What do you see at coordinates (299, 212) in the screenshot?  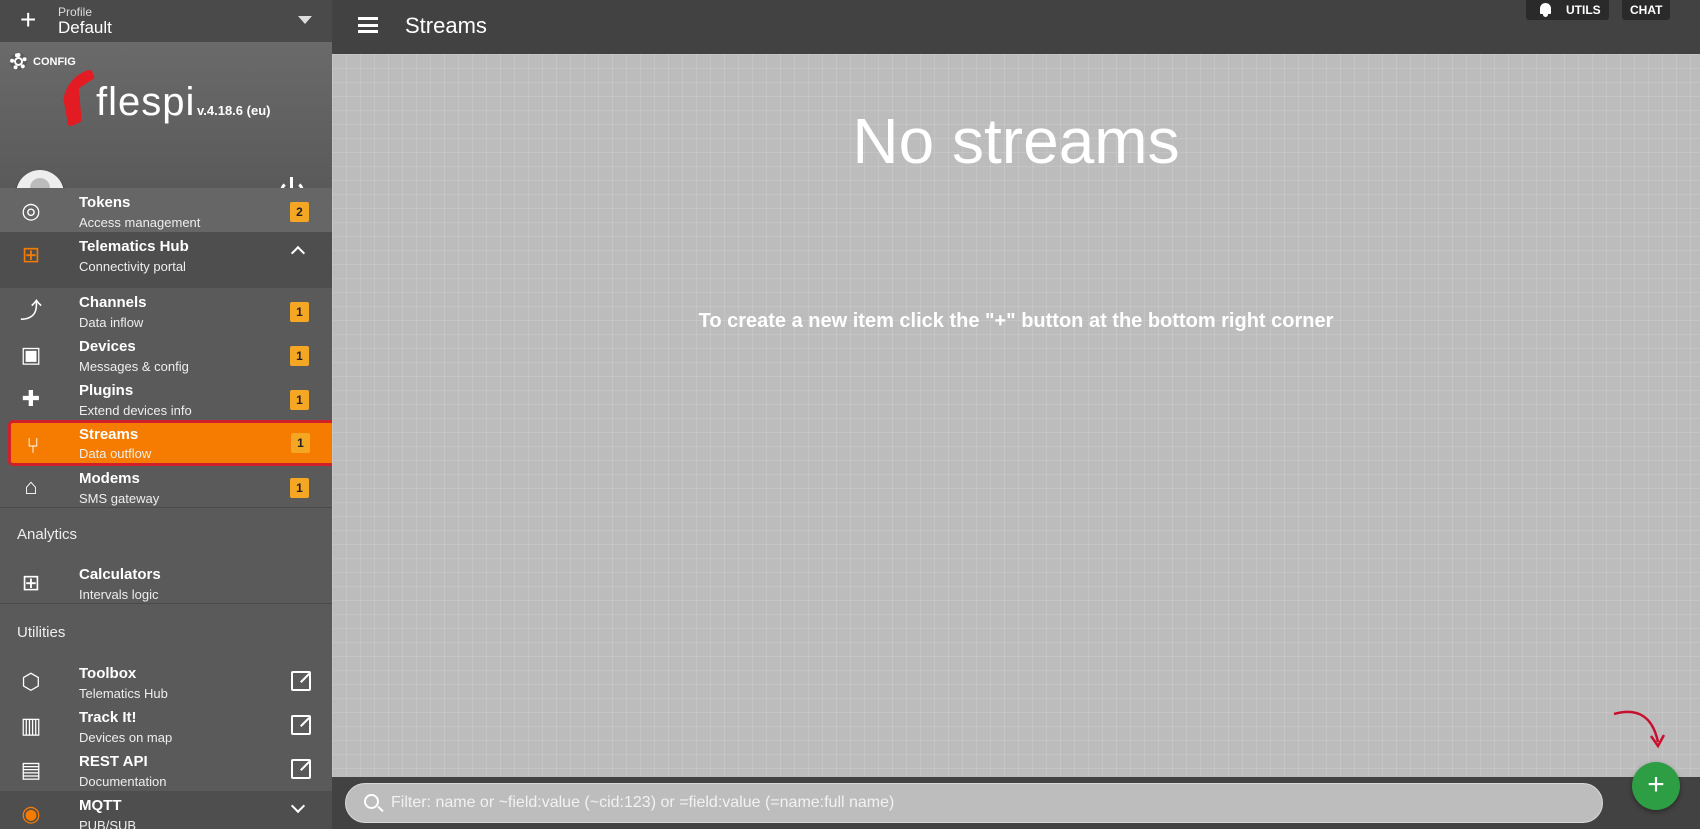 I see `count-badge: 2` at bounding box center [299, 212].